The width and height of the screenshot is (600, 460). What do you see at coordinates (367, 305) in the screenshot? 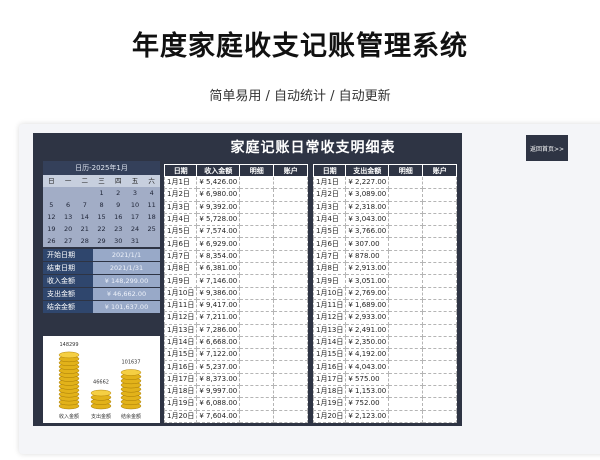
I see `amount-cell: ¥ 1,689.00` at bounding box center [367, 305].